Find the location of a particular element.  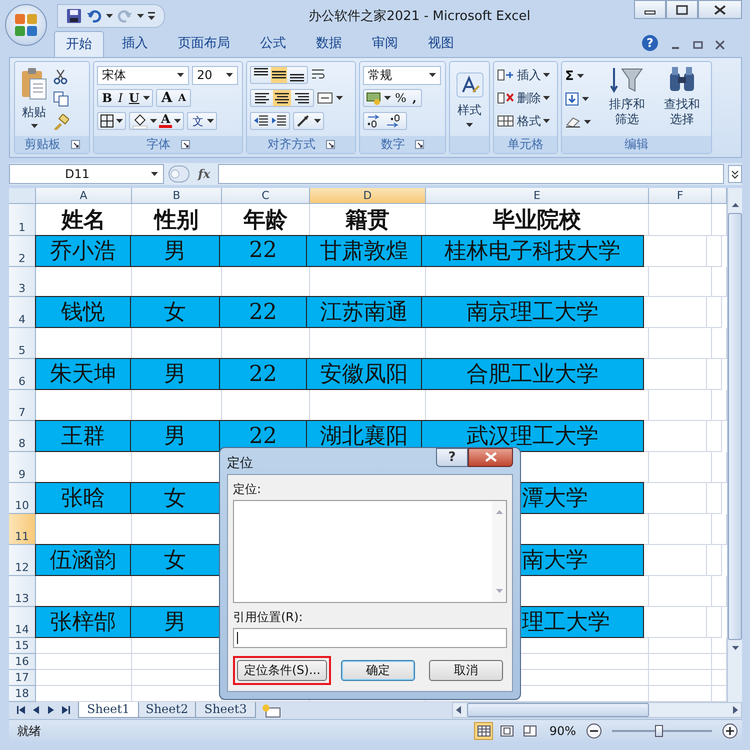

row-header: 6 is located at coordinates (22, 374).